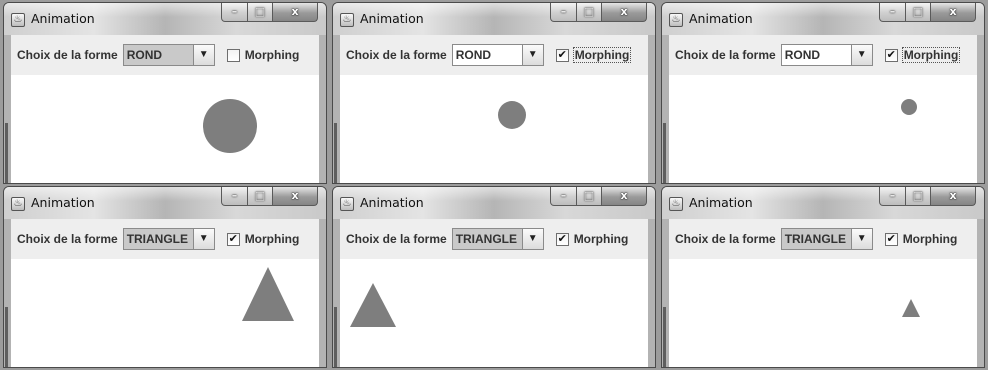  I want to click on animation-canvas, so click(494, 313).